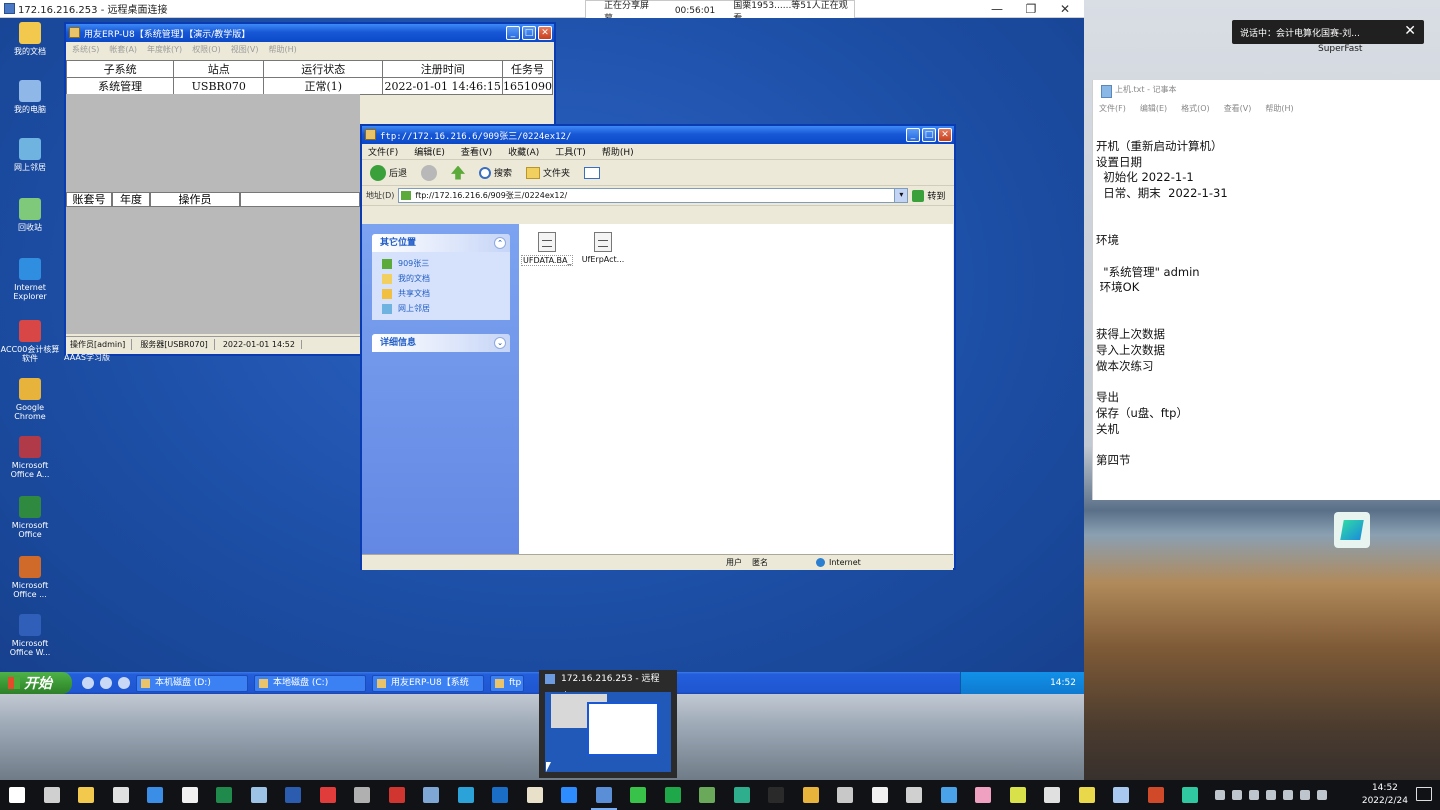  Describe the element at coordinates (429, 173) in the screenshot. I see `forward-button` at that location.